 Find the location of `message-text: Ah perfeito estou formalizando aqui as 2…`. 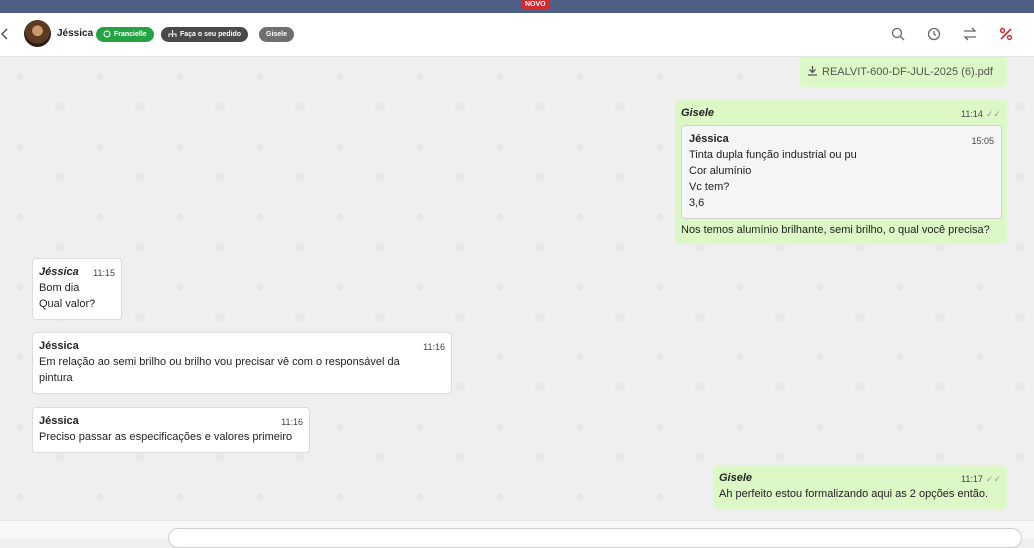

message-text: Ah perfeito estou formalizando aqui as 2… is located at coordinates (854, 494).